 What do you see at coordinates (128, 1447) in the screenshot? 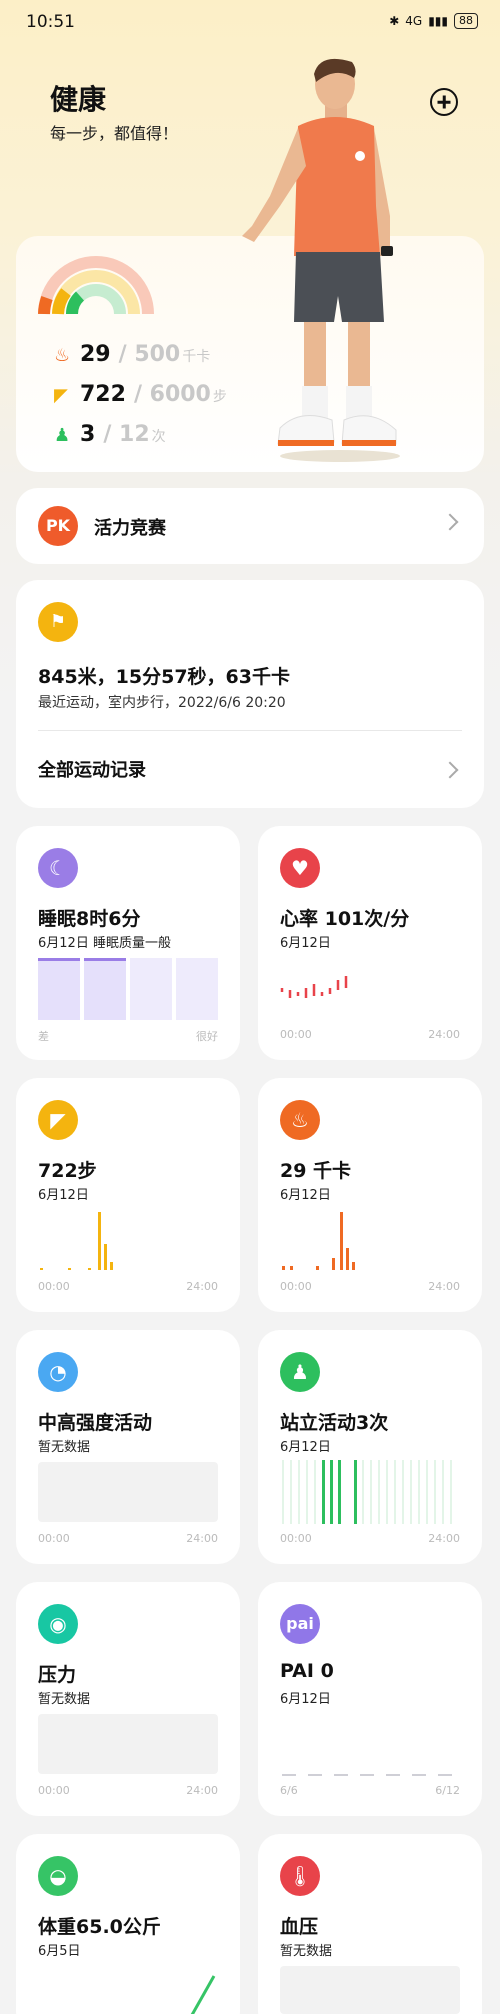
I see `intensity-tile: ◔ 中高强度活动 暂无数据 00:00 24:00` at bounding box center [128, 1447].